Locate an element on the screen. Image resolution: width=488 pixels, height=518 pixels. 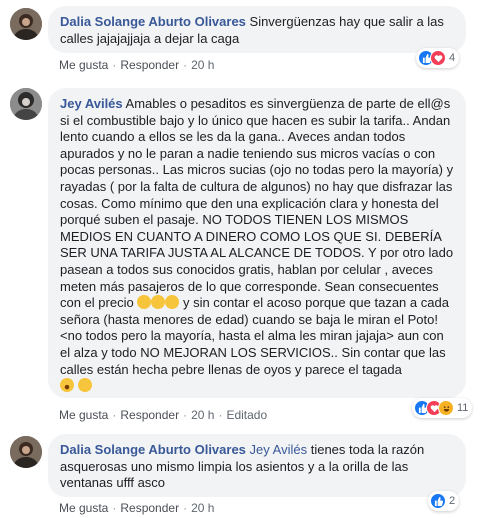
reactions-summary: 11 is located at coordinates (442, 408).